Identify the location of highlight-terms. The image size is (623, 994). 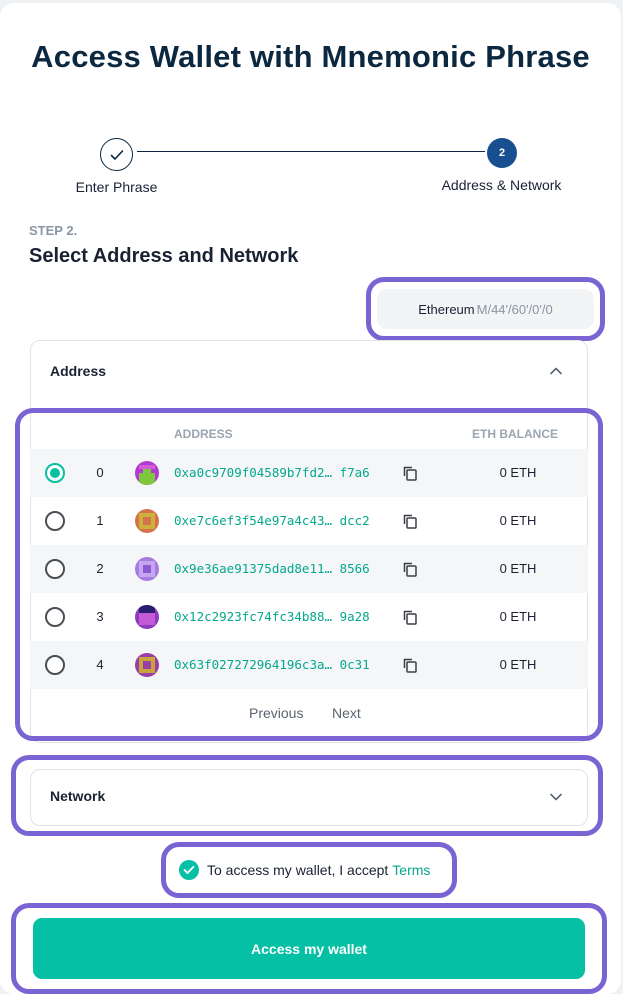
(309, 870).